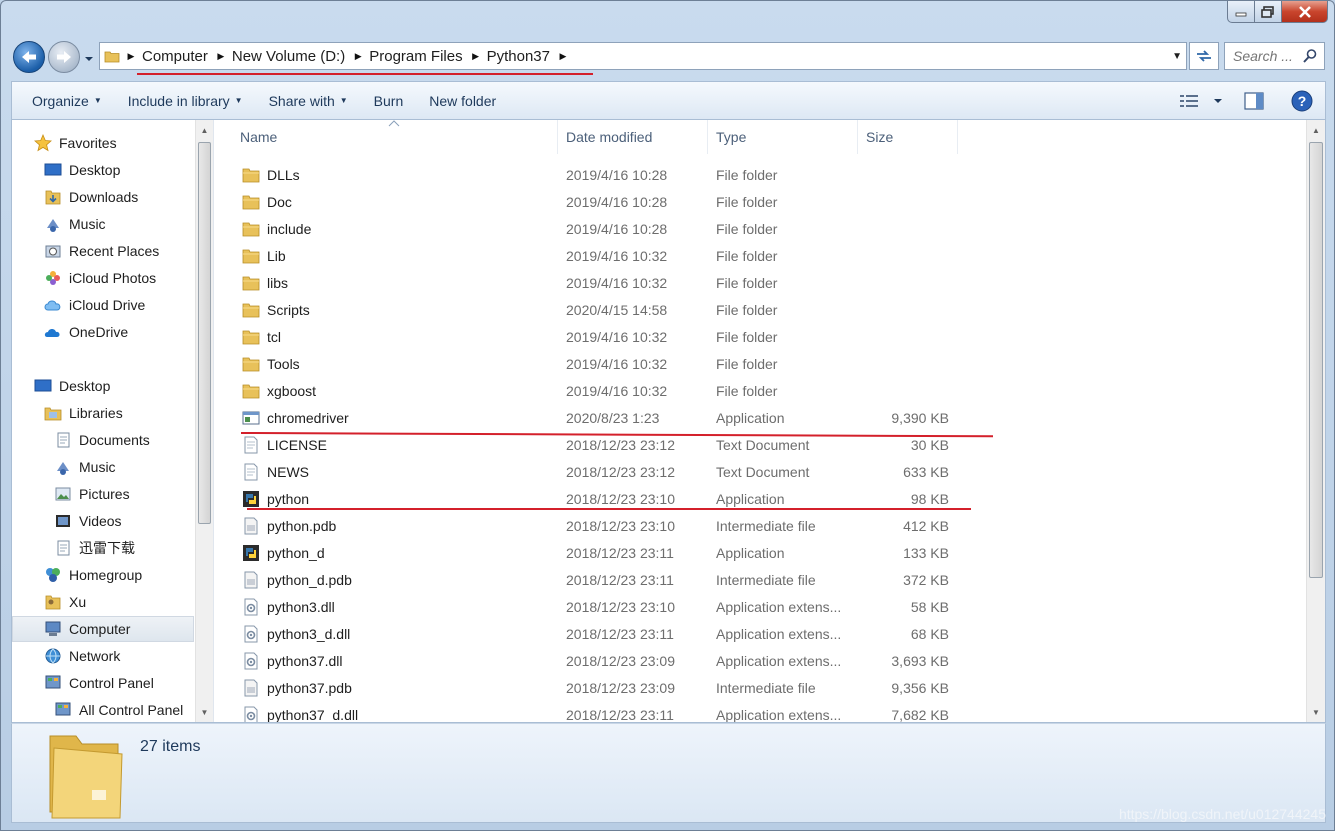 This screenshot has width=1335, height=831. What do you see at coordinates (102, 440) in the screenshot?
I see `nav-documents: Documents` at bounding box center [102, 440].